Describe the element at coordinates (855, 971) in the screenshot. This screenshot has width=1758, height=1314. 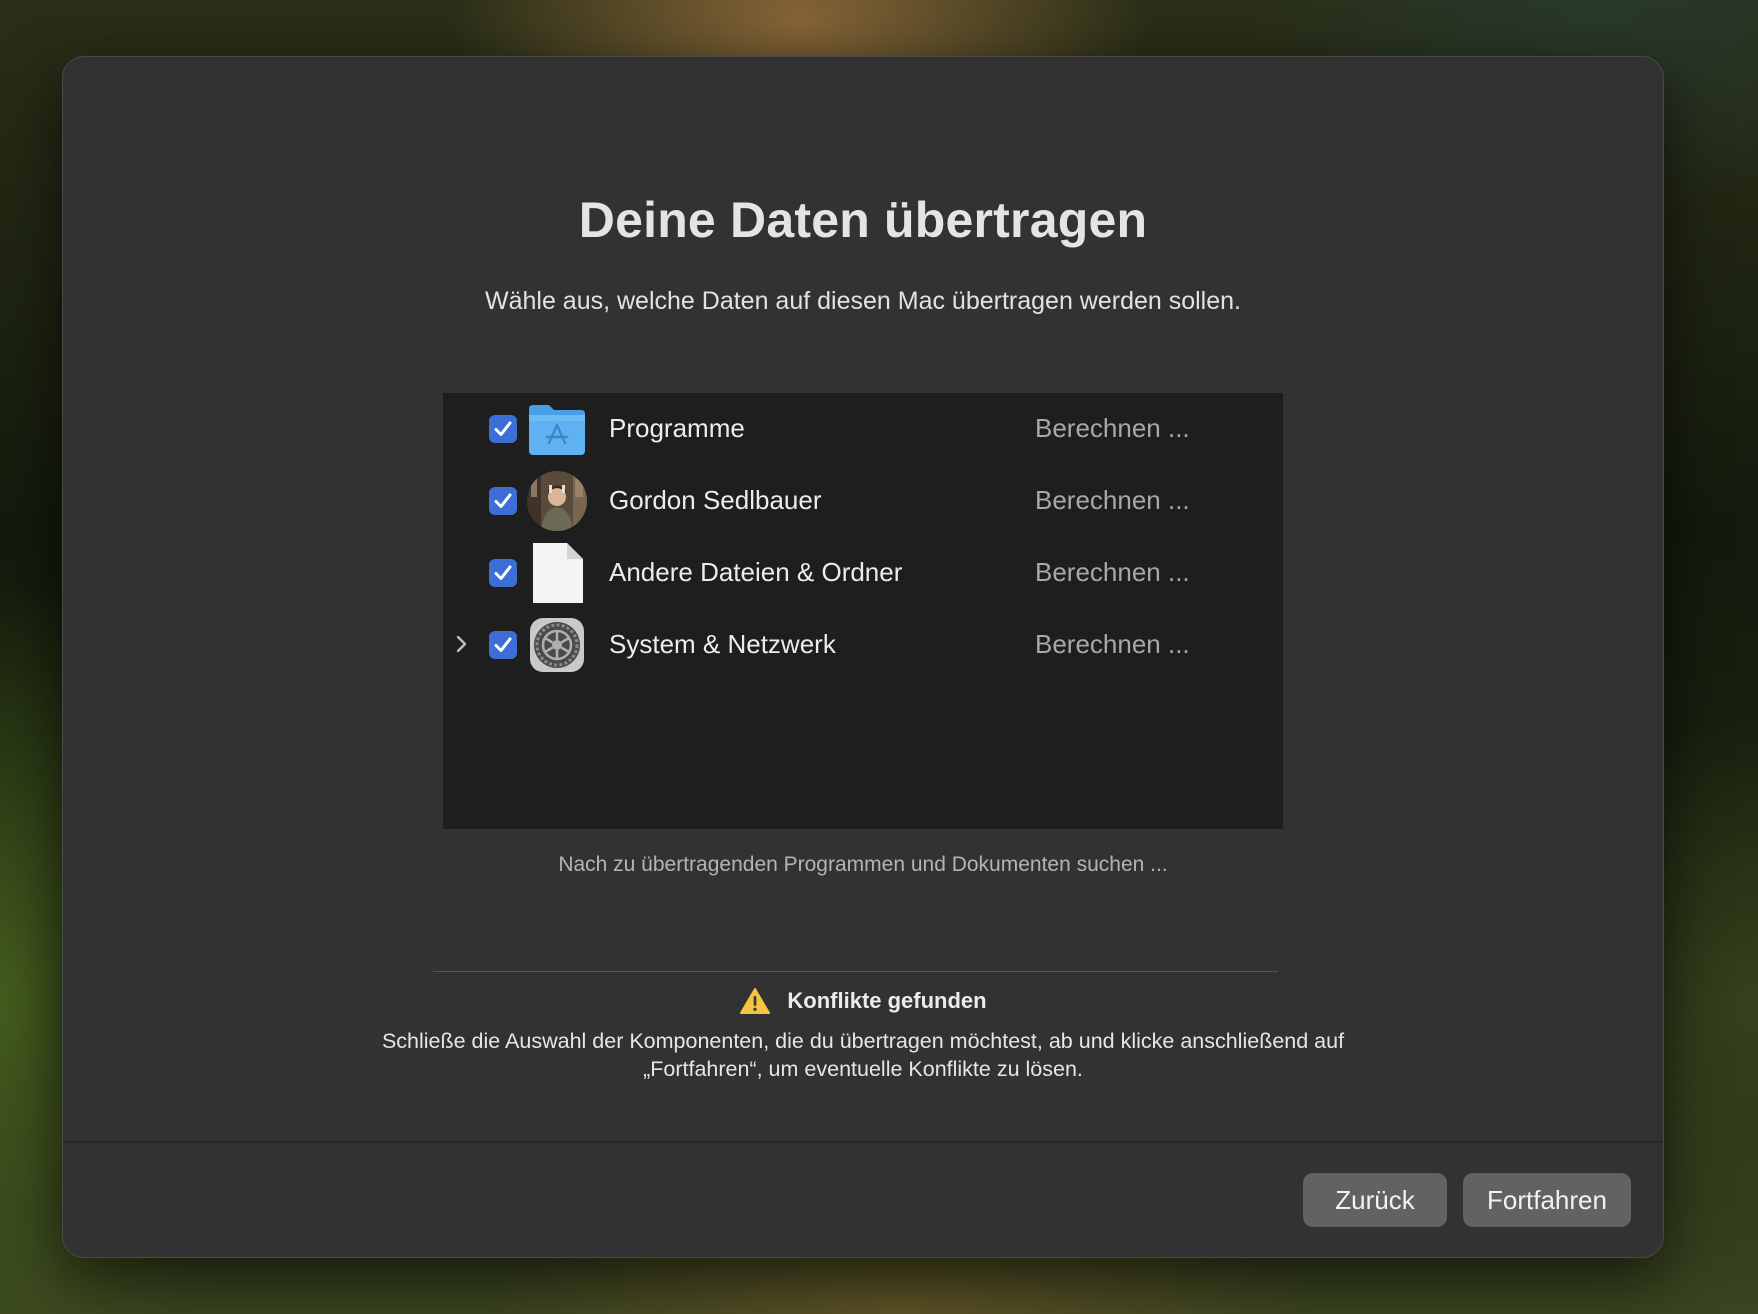
I see `section-divider` at that location.